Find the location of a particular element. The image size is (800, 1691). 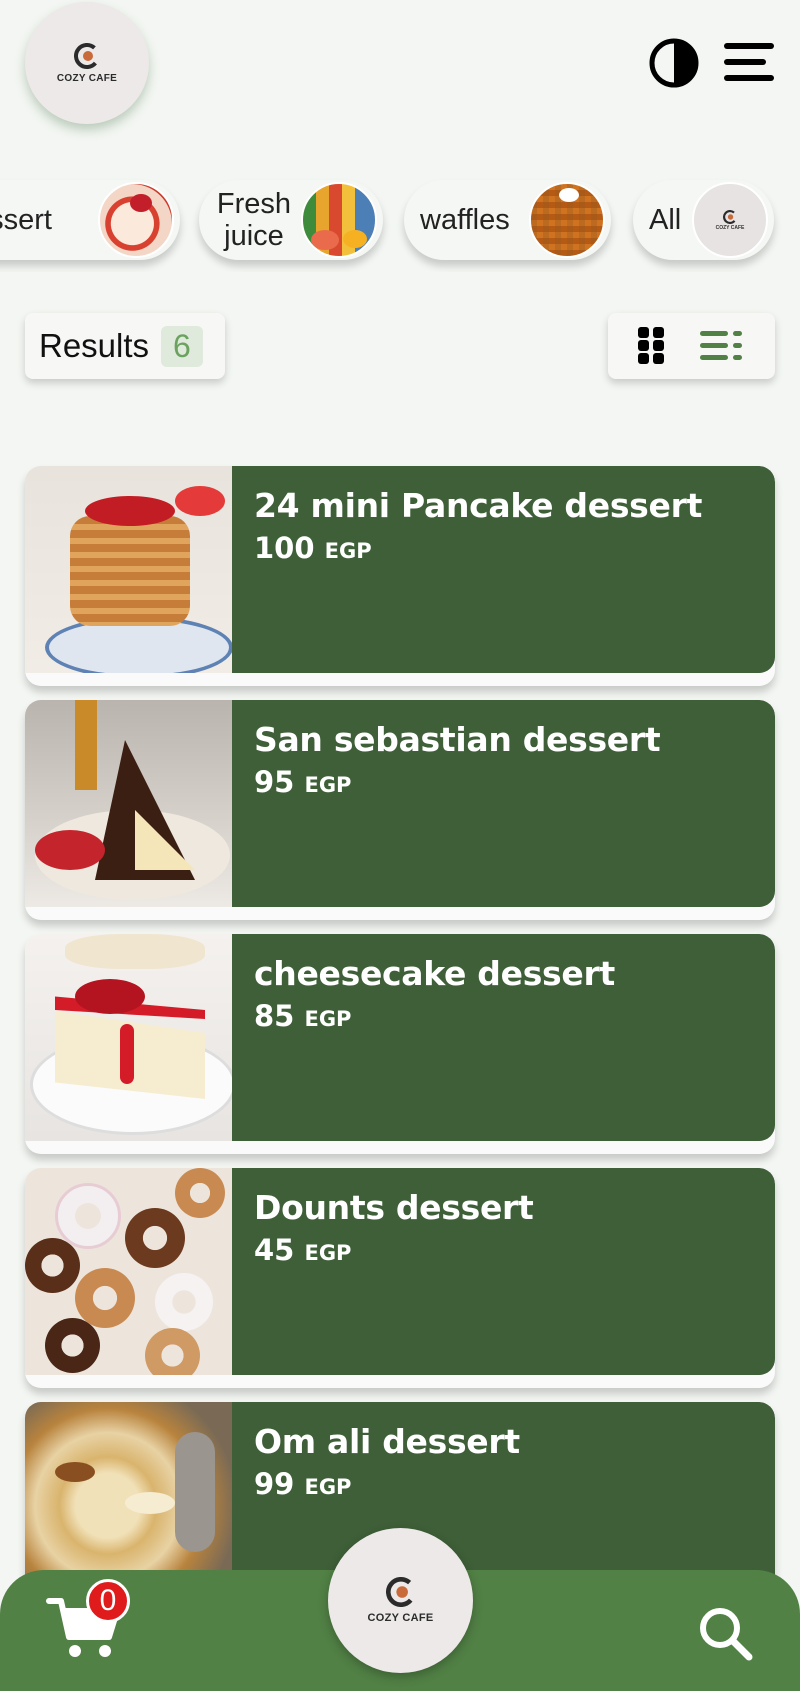

dessert-image is located at coordinates (136, 220).